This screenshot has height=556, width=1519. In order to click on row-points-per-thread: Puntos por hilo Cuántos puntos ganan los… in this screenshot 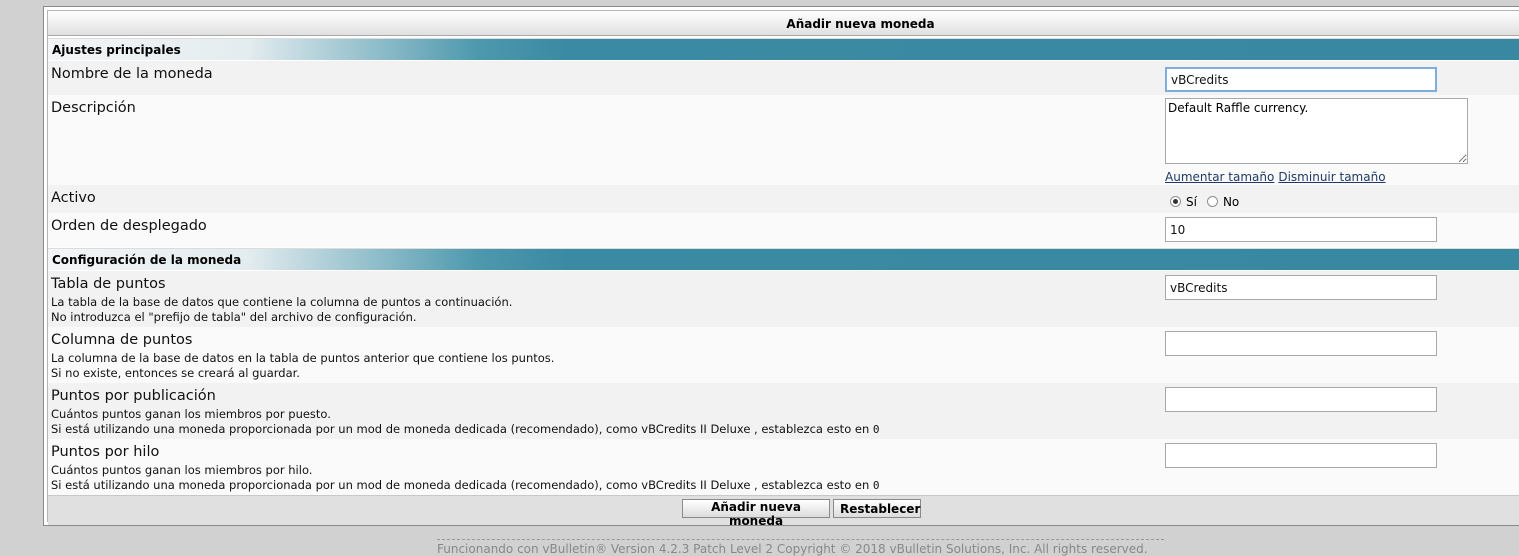, I will do `click(783, 467)`.